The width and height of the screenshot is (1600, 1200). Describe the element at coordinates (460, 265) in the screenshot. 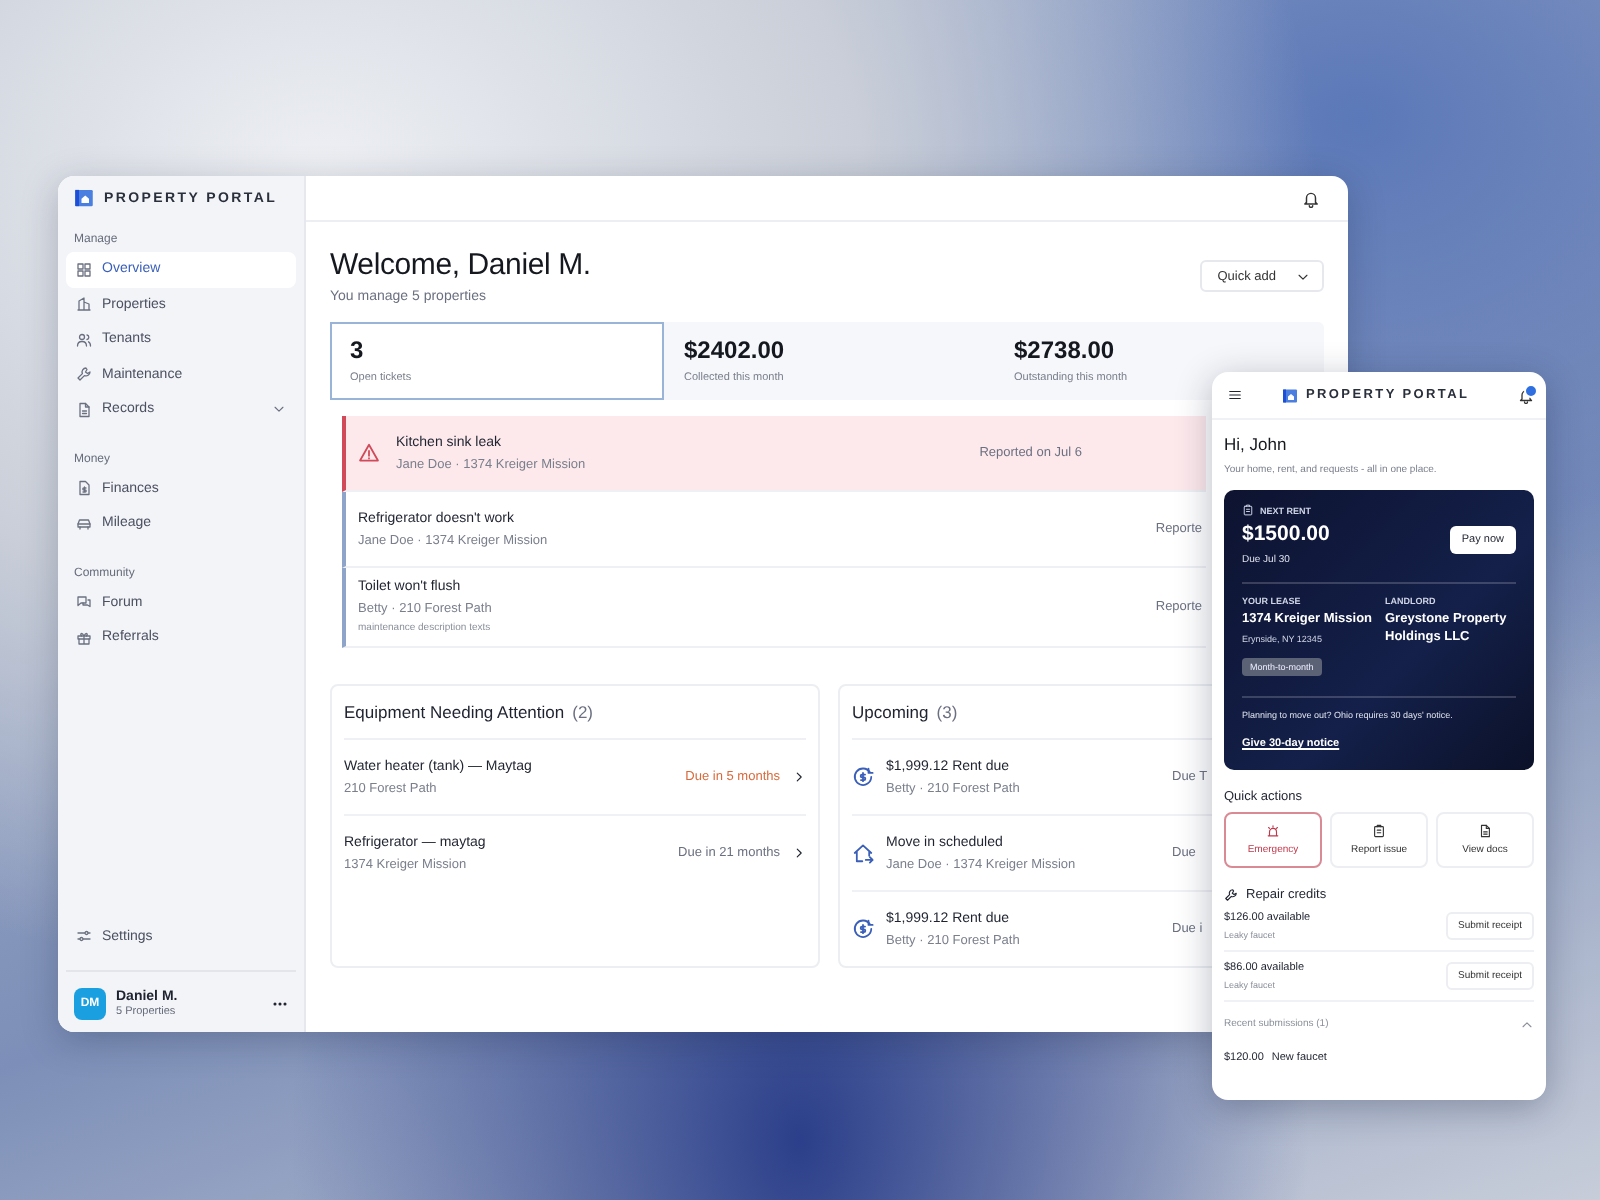

I see `welcome-heading: Welcome, Daniel M.` at that location.